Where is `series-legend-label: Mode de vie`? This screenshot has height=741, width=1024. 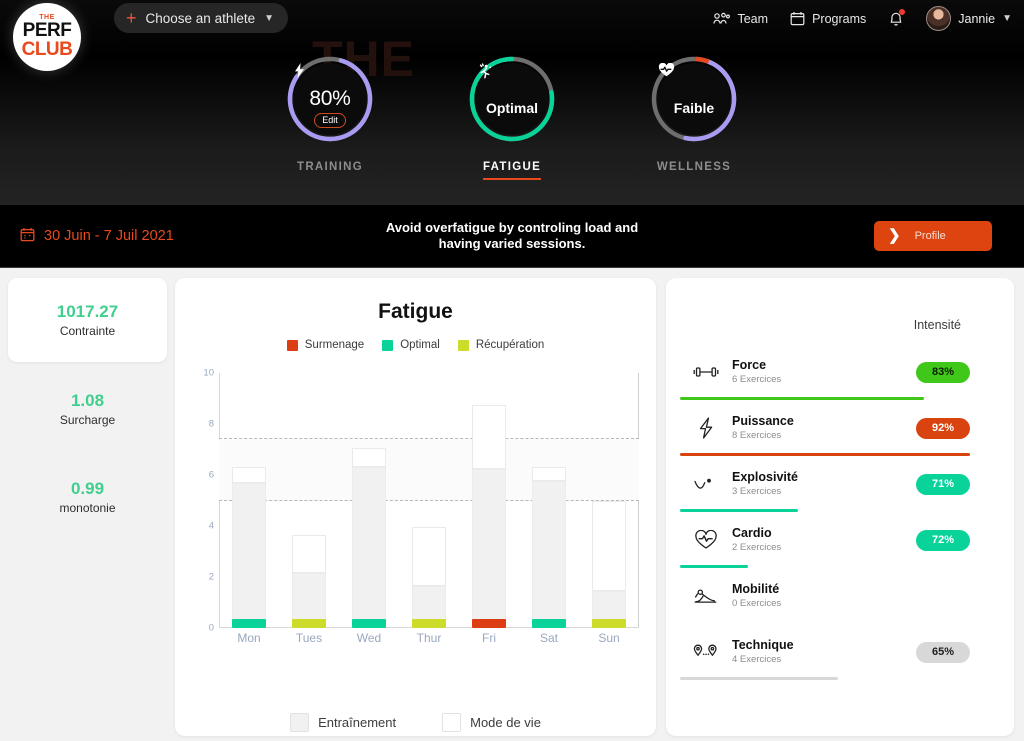
series-legend-label: Mode de vie is located at coordinates (505, 722).